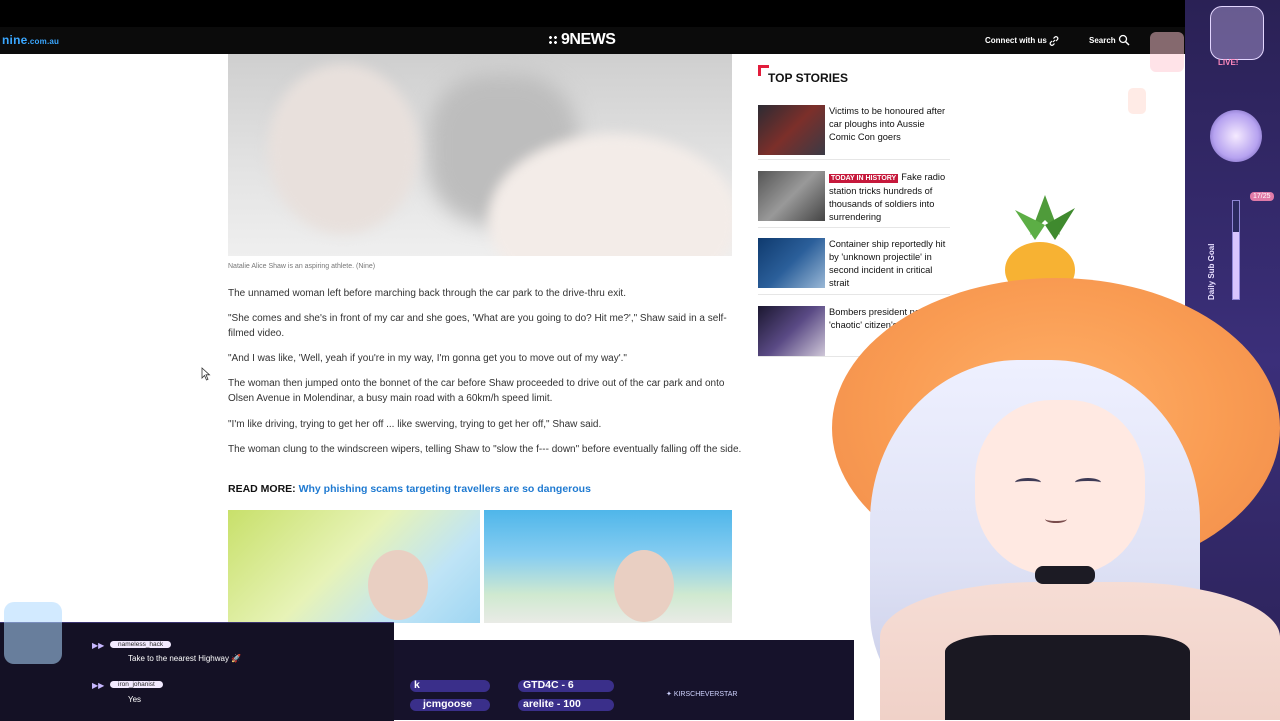 This screenshot has height=721, width=1280. Describe the element at coordinates (1228, 62) in the screenshot. I see `live-label: LIVE!` at that location.